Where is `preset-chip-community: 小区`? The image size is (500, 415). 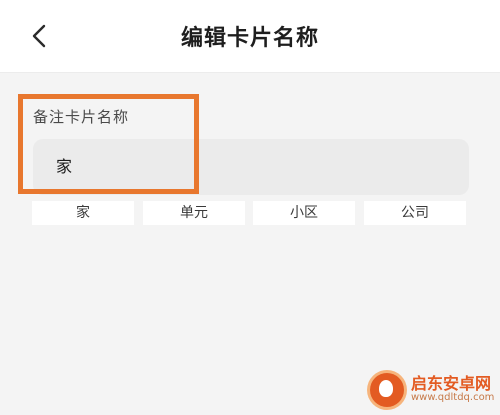 preset-chip-community: 小区 is located at coordinates (304, 213).